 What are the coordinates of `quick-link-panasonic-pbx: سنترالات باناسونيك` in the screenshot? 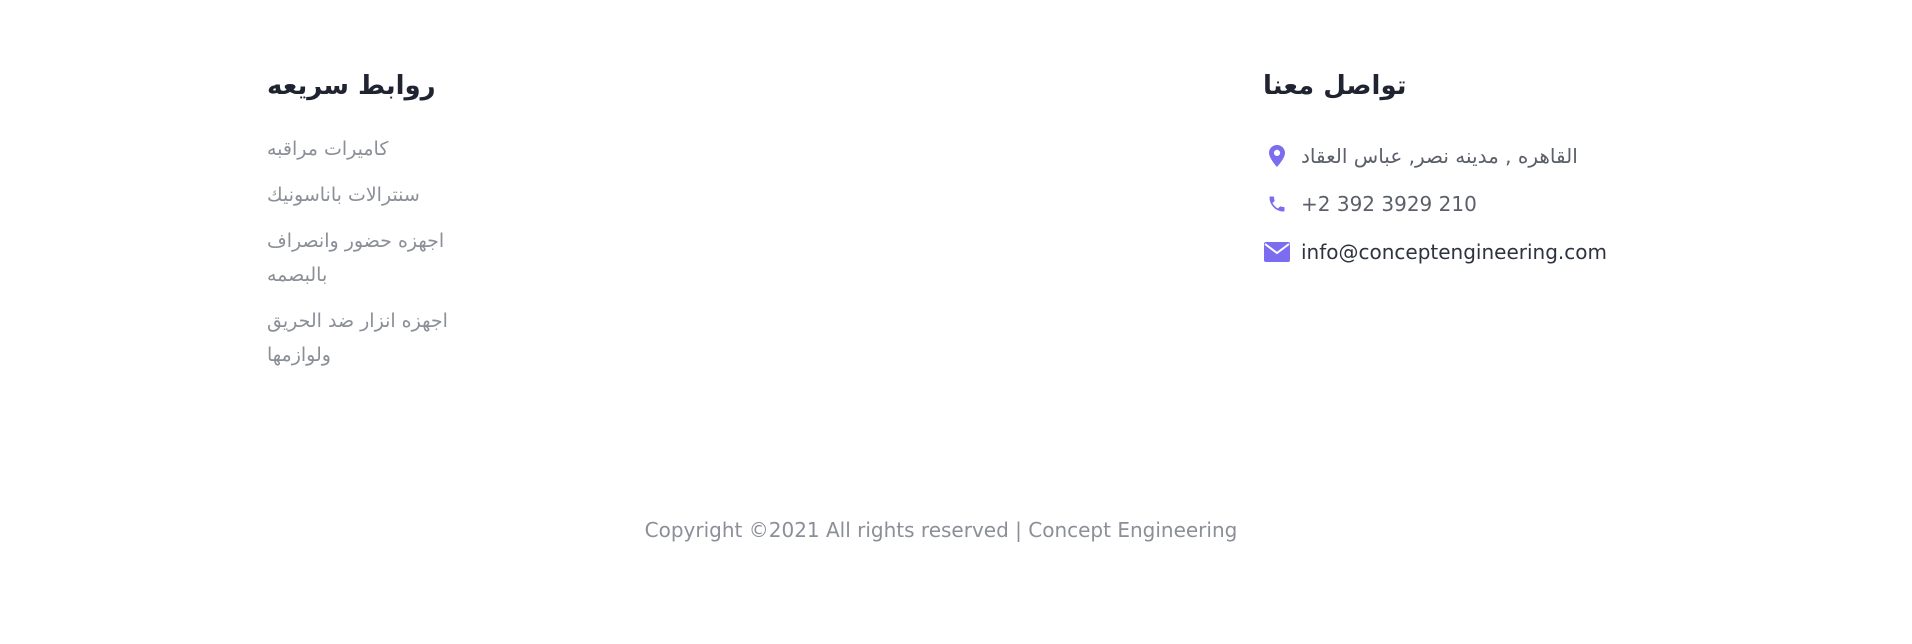 It's located at (362, 195).